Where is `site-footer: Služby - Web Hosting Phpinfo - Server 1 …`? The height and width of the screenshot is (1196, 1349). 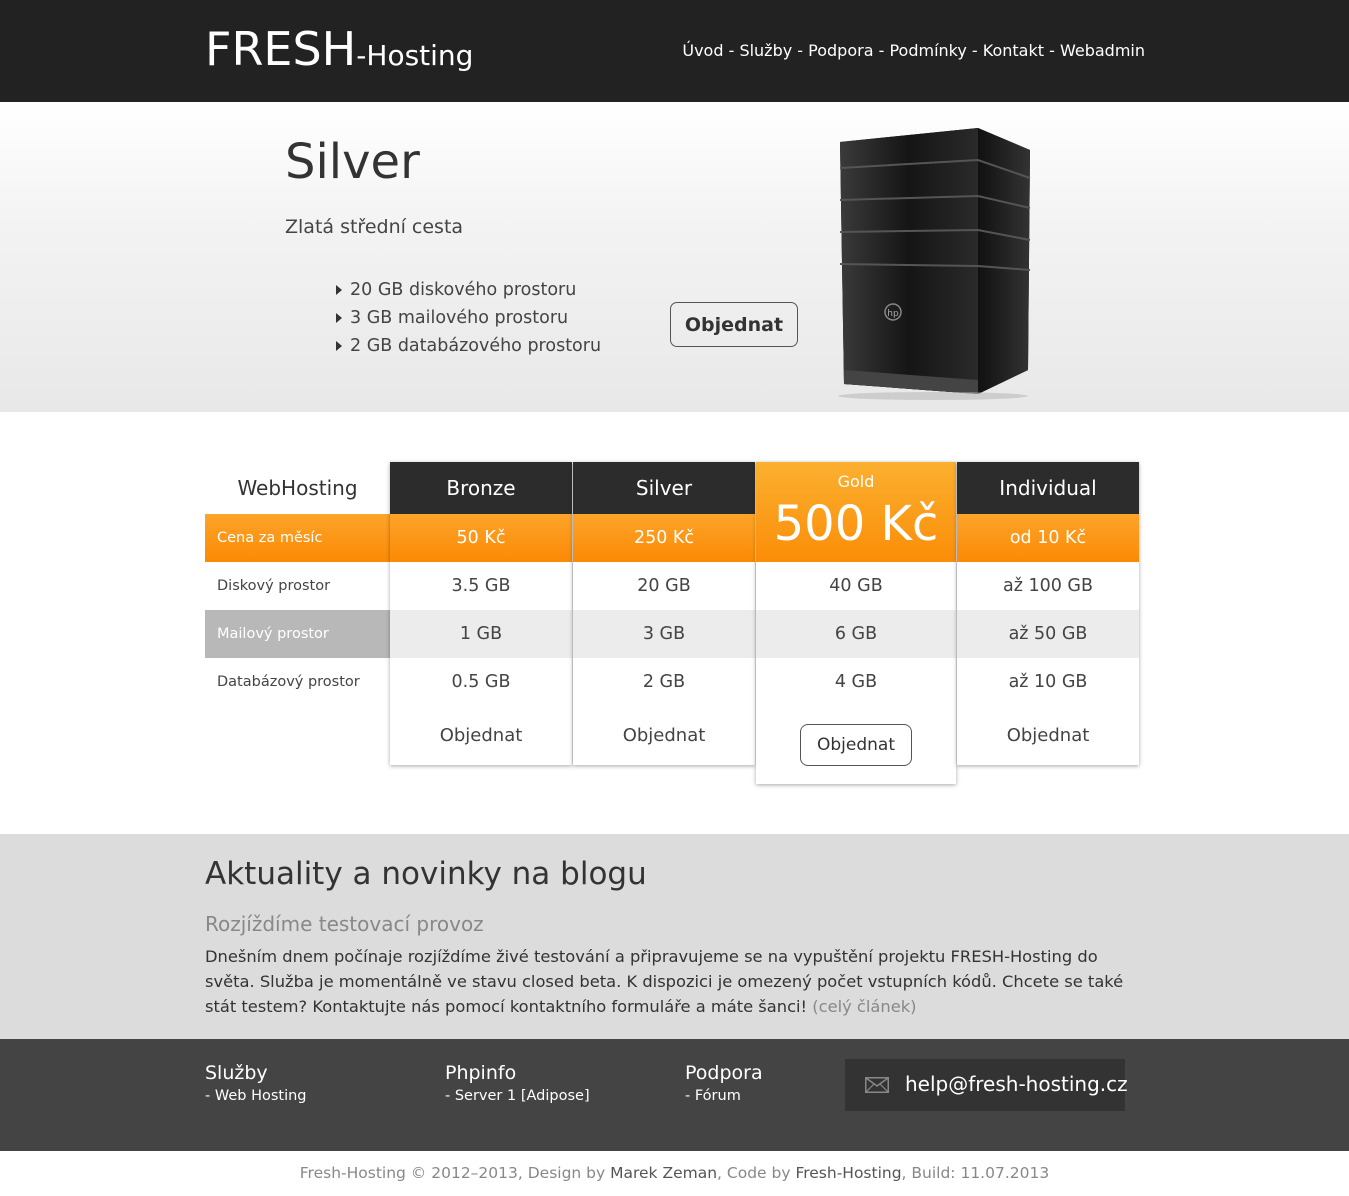
site-footer: Služby - Web Hosting Phpinfo - Server 1 … is located at coordinates (674, 1095).